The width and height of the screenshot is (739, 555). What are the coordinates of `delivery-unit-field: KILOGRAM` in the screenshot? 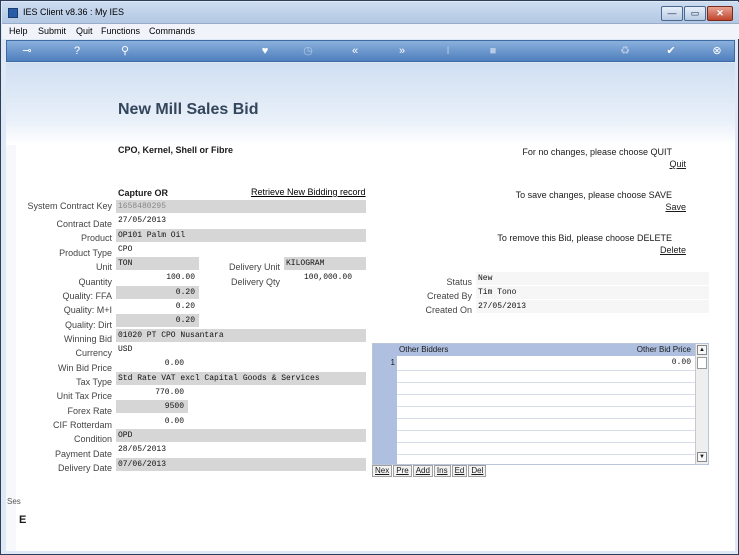 It's located at (325, 263).